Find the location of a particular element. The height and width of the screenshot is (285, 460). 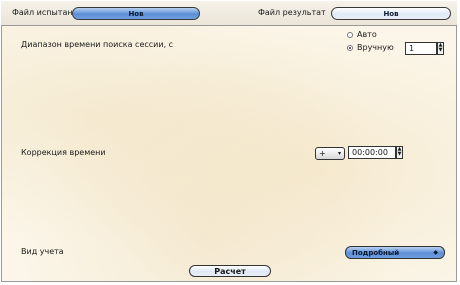

account-type-value: Подробный is located at coordinates (376, 252).